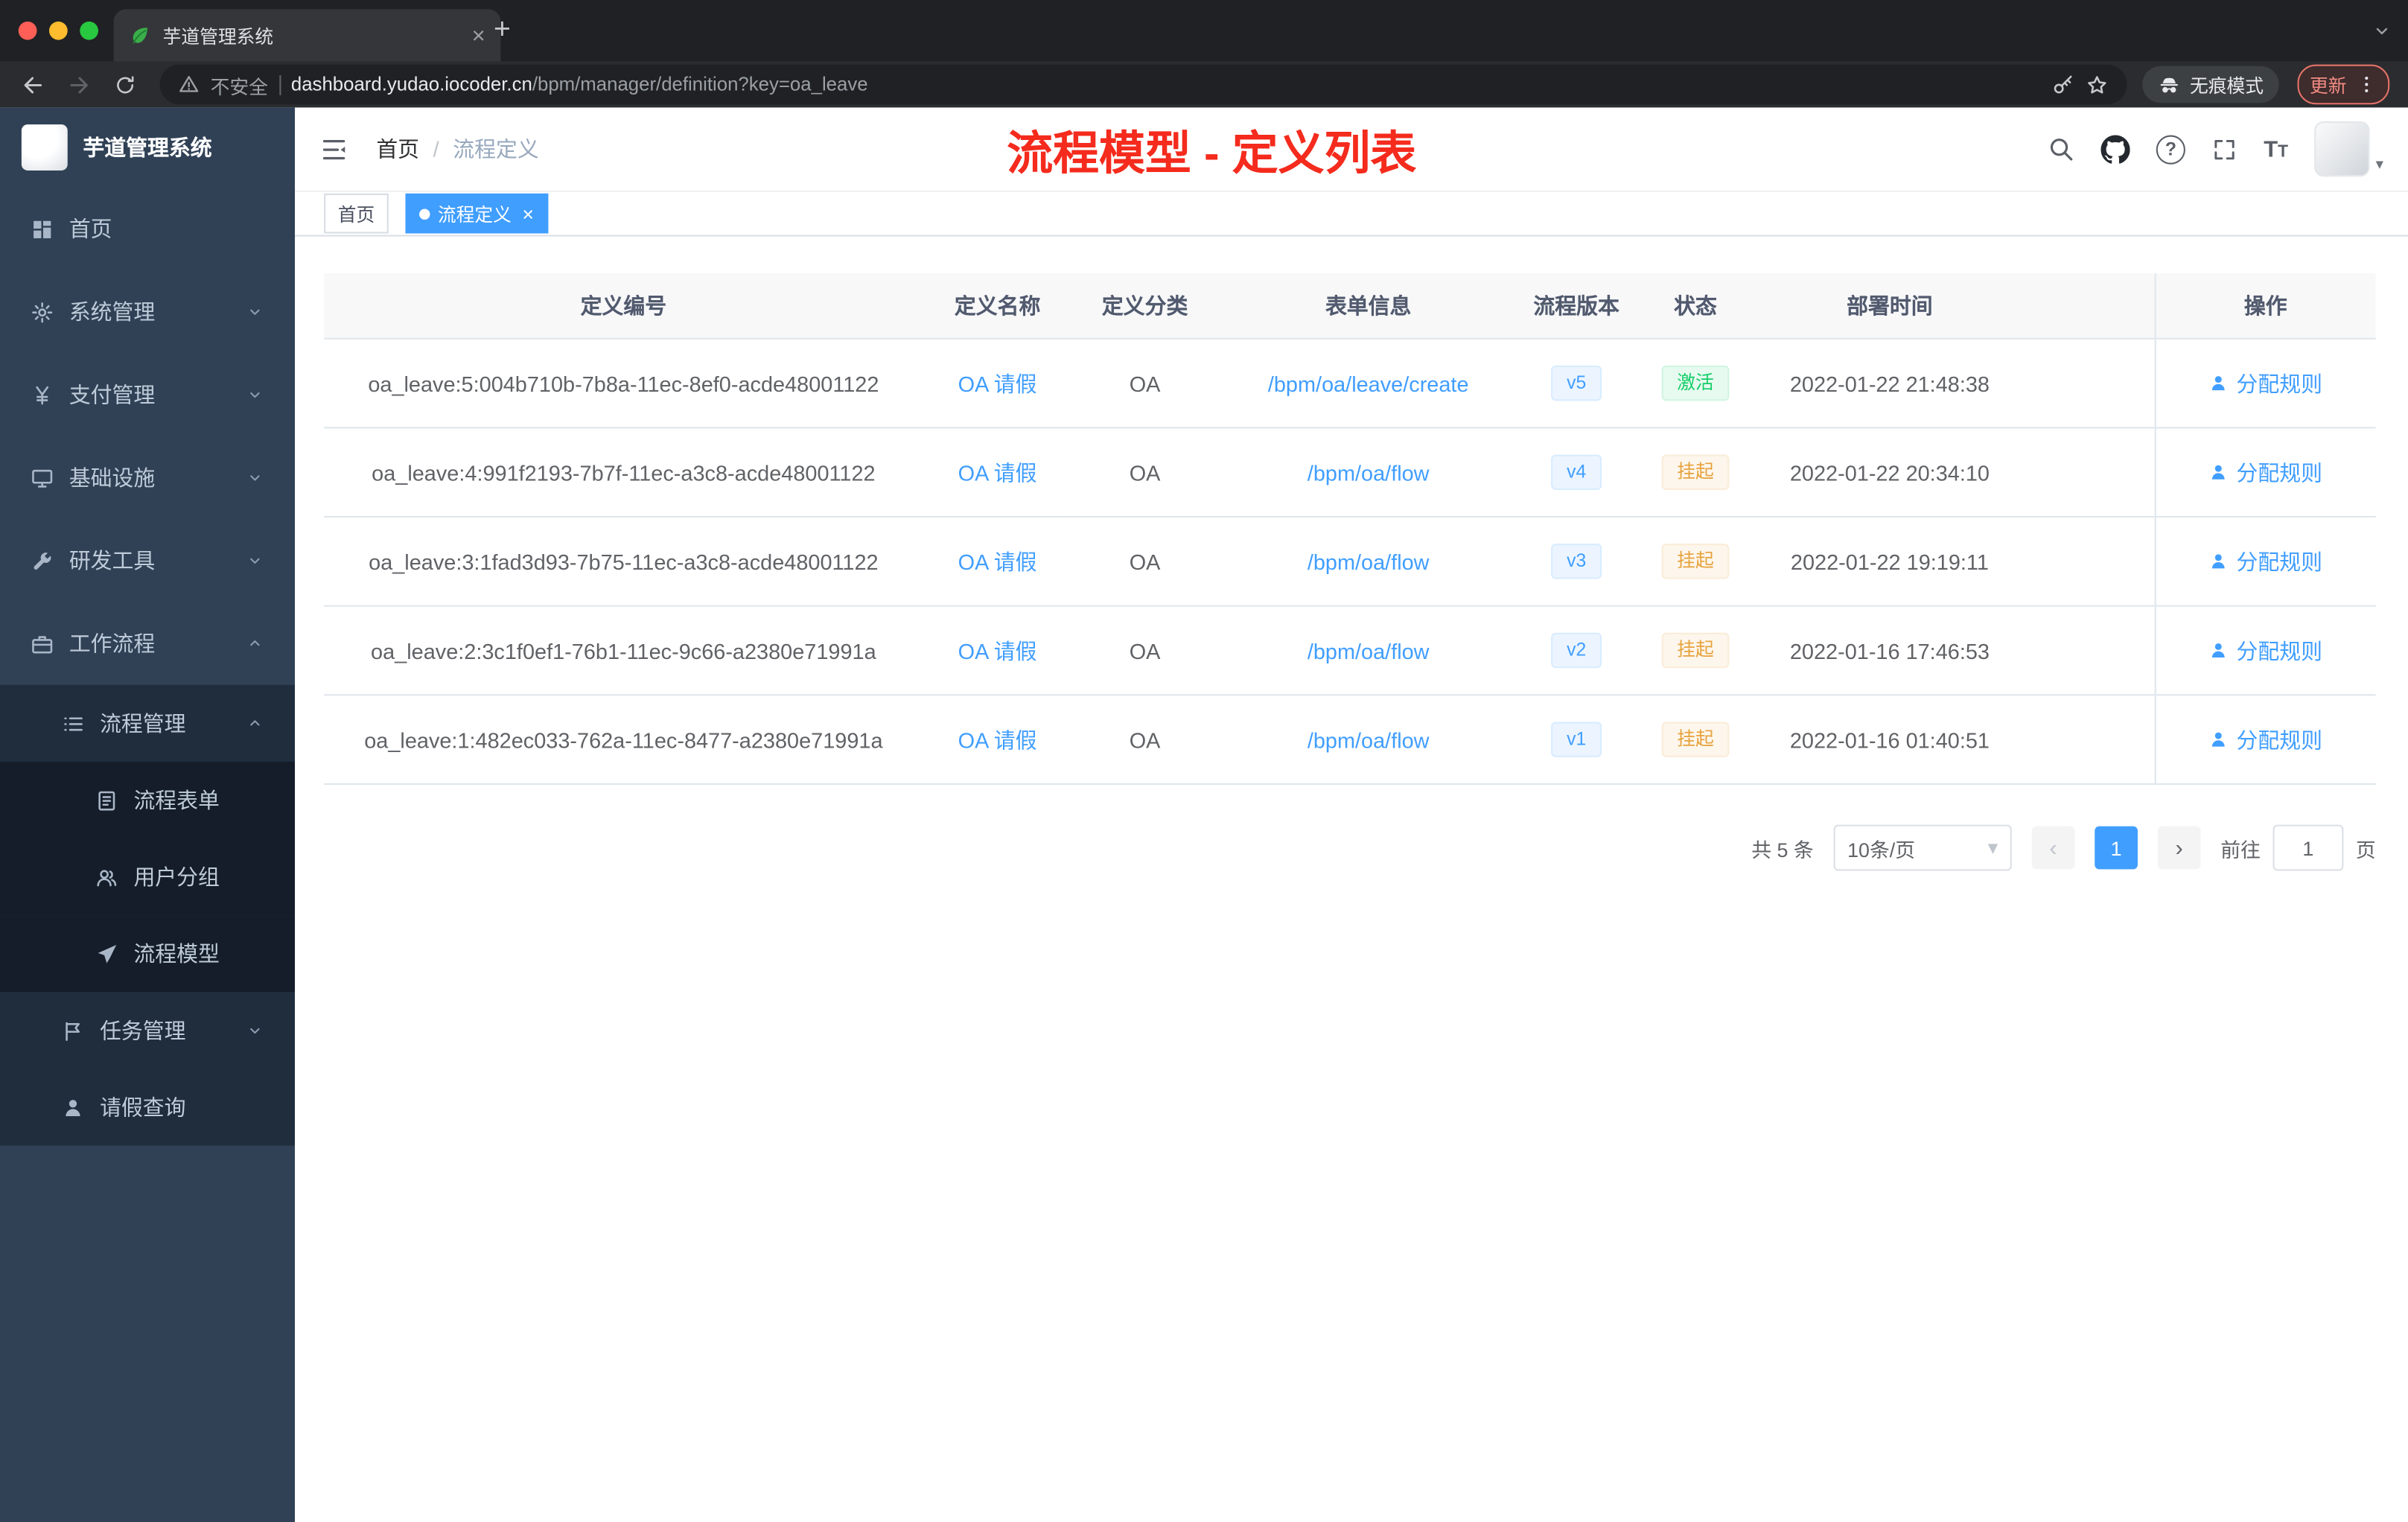 This screenshot has width=2408, height=1522. Describe the element at coordinates (89, 30) in the screenshot. I see `zoom-window-button` at that location.